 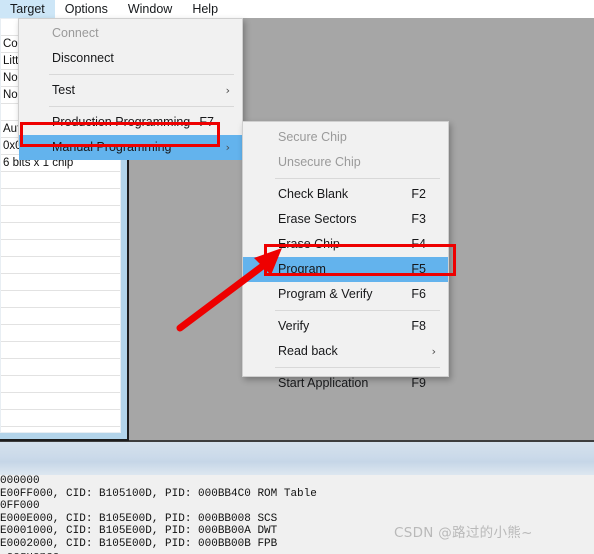 I want to click on menu-item-unsecure-chip: Unsecure Chip, so click(x=345, y=162).